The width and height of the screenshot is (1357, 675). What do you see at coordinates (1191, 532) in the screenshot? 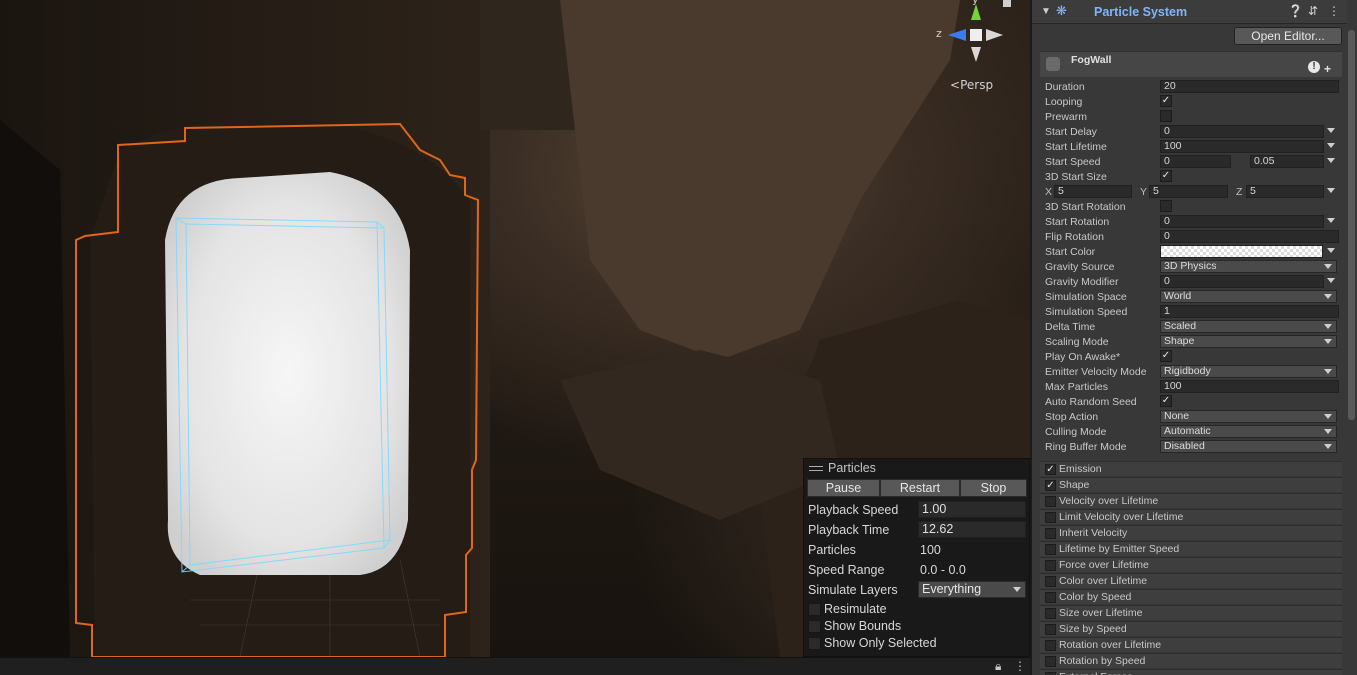
I see `module-row: Inherit Velocity` at bounding box center [1191, 532].